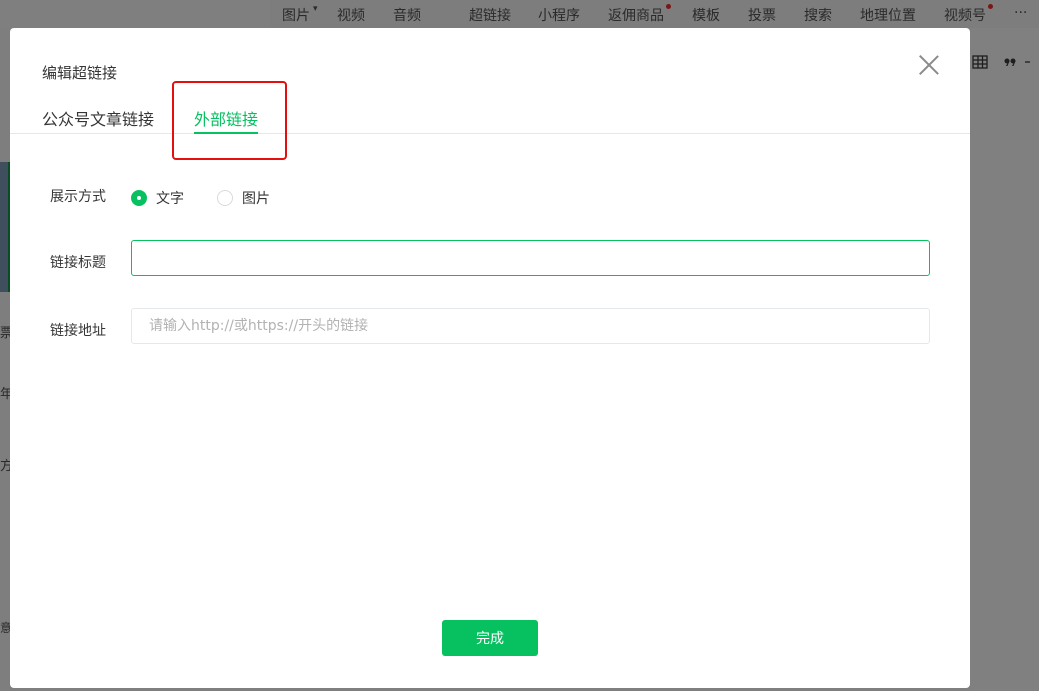 The height and width of the screenshot is (691, 1039). What do you see at coordinates (5, 333) in the screenshot?
I see `bg-text: 票` at bounding box center [5, 333].